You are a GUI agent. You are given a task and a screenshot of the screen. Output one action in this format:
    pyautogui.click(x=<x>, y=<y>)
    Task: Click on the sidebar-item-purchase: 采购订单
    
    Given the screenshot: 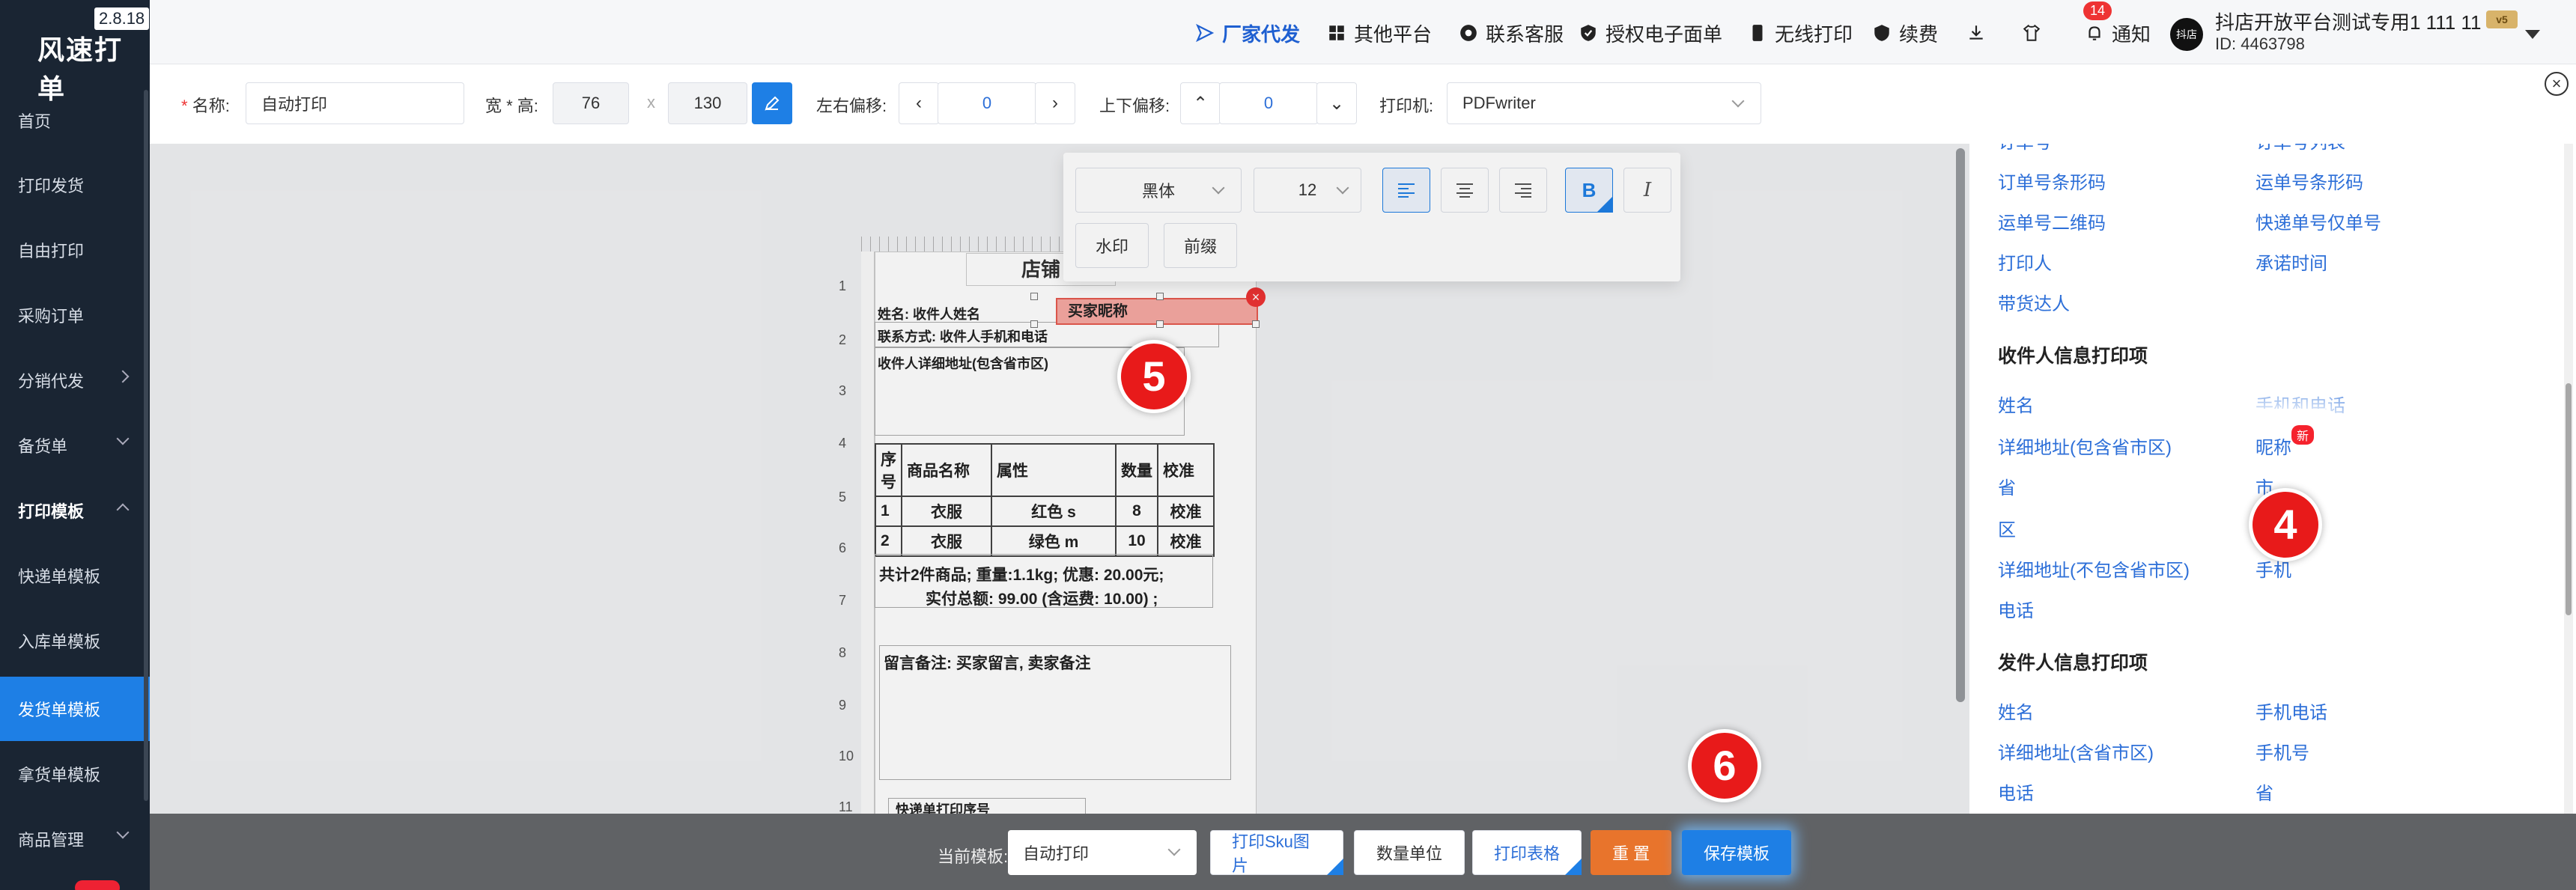 What is the action you would take?
    pyautogui.click(x=75, y=315)
    